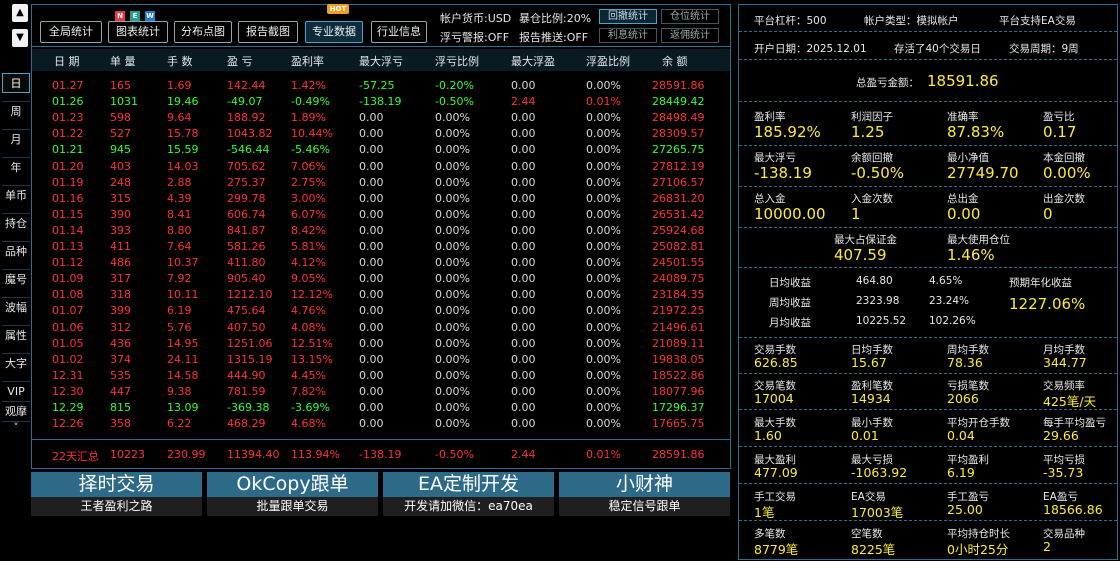 This screenshot has height=561, width=1120. What do you see at coordinates (457, 61) in the screenshot?
I see `col-float-loss-ratio: 浮亏比例` at bounding box center [457, 61].